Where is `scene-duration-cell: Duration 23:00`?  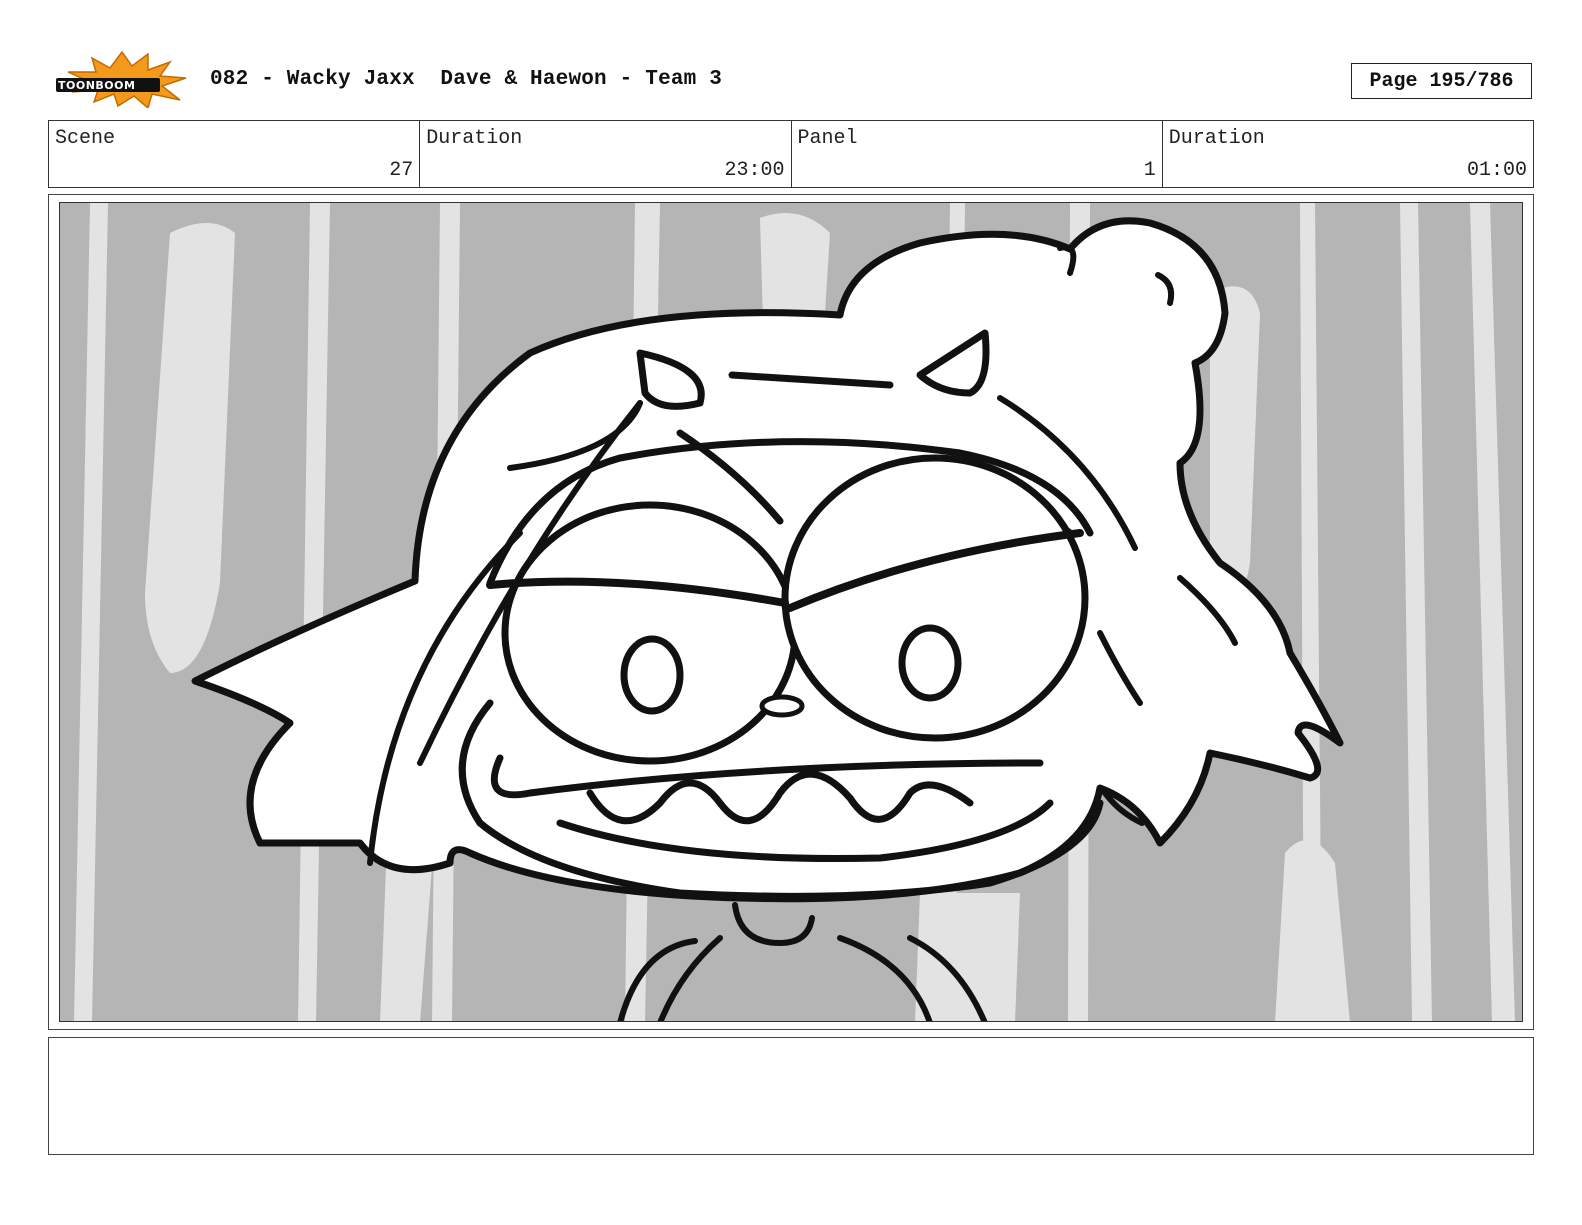 scene-duration-cell: Duration 23:00 is located at coordinates (606, 154).